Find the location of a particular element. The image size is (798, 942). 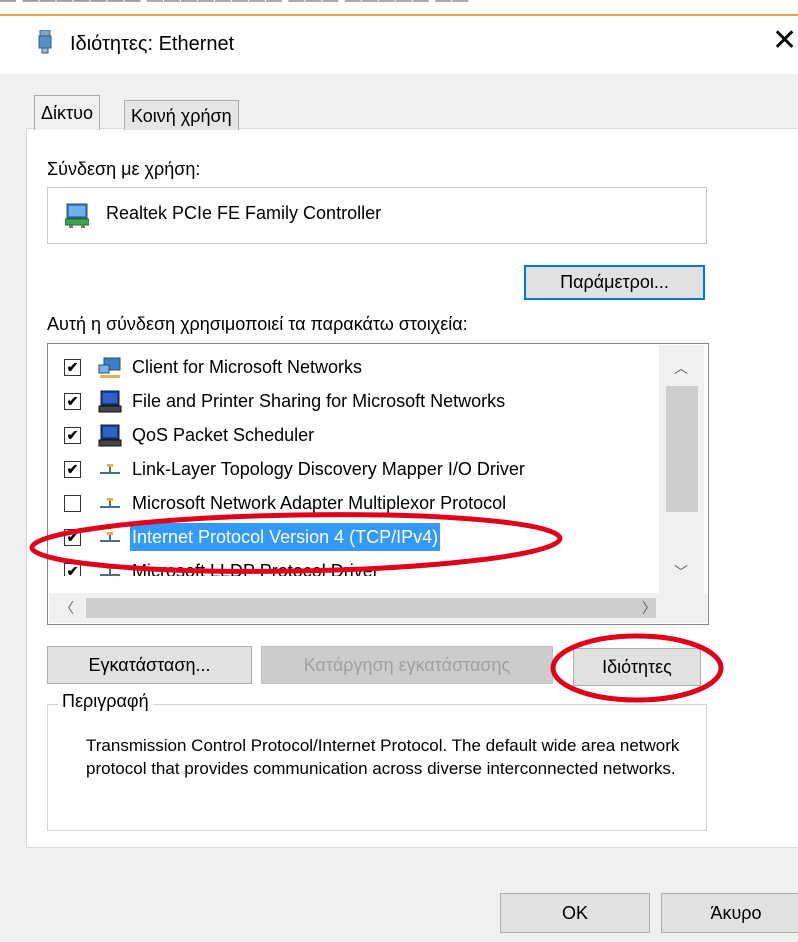

list-item-lldp: ✔ Microsoft LLDP Protocol Driver is located at coordinates (358, 565).